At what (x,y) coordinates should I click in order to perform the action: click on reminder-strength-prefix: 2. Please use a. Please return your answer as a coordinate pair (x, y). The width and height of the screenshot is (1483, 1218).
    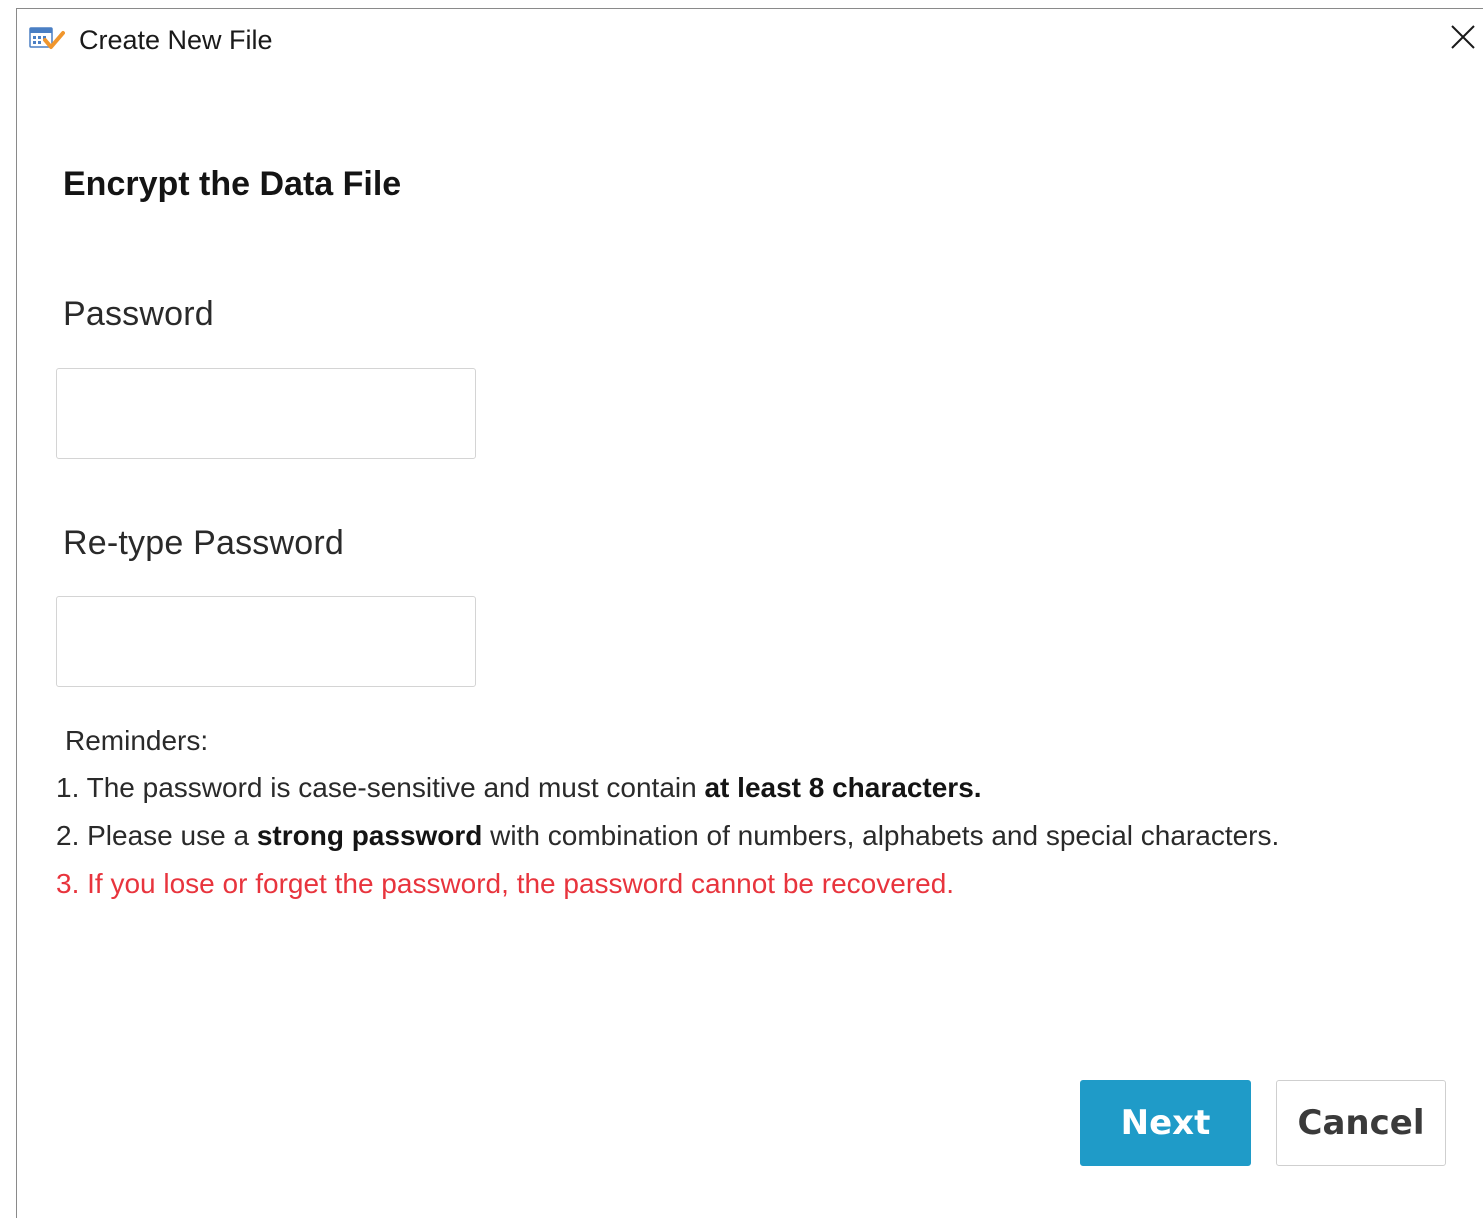
    Looking at the image, I should click on (156, 835).